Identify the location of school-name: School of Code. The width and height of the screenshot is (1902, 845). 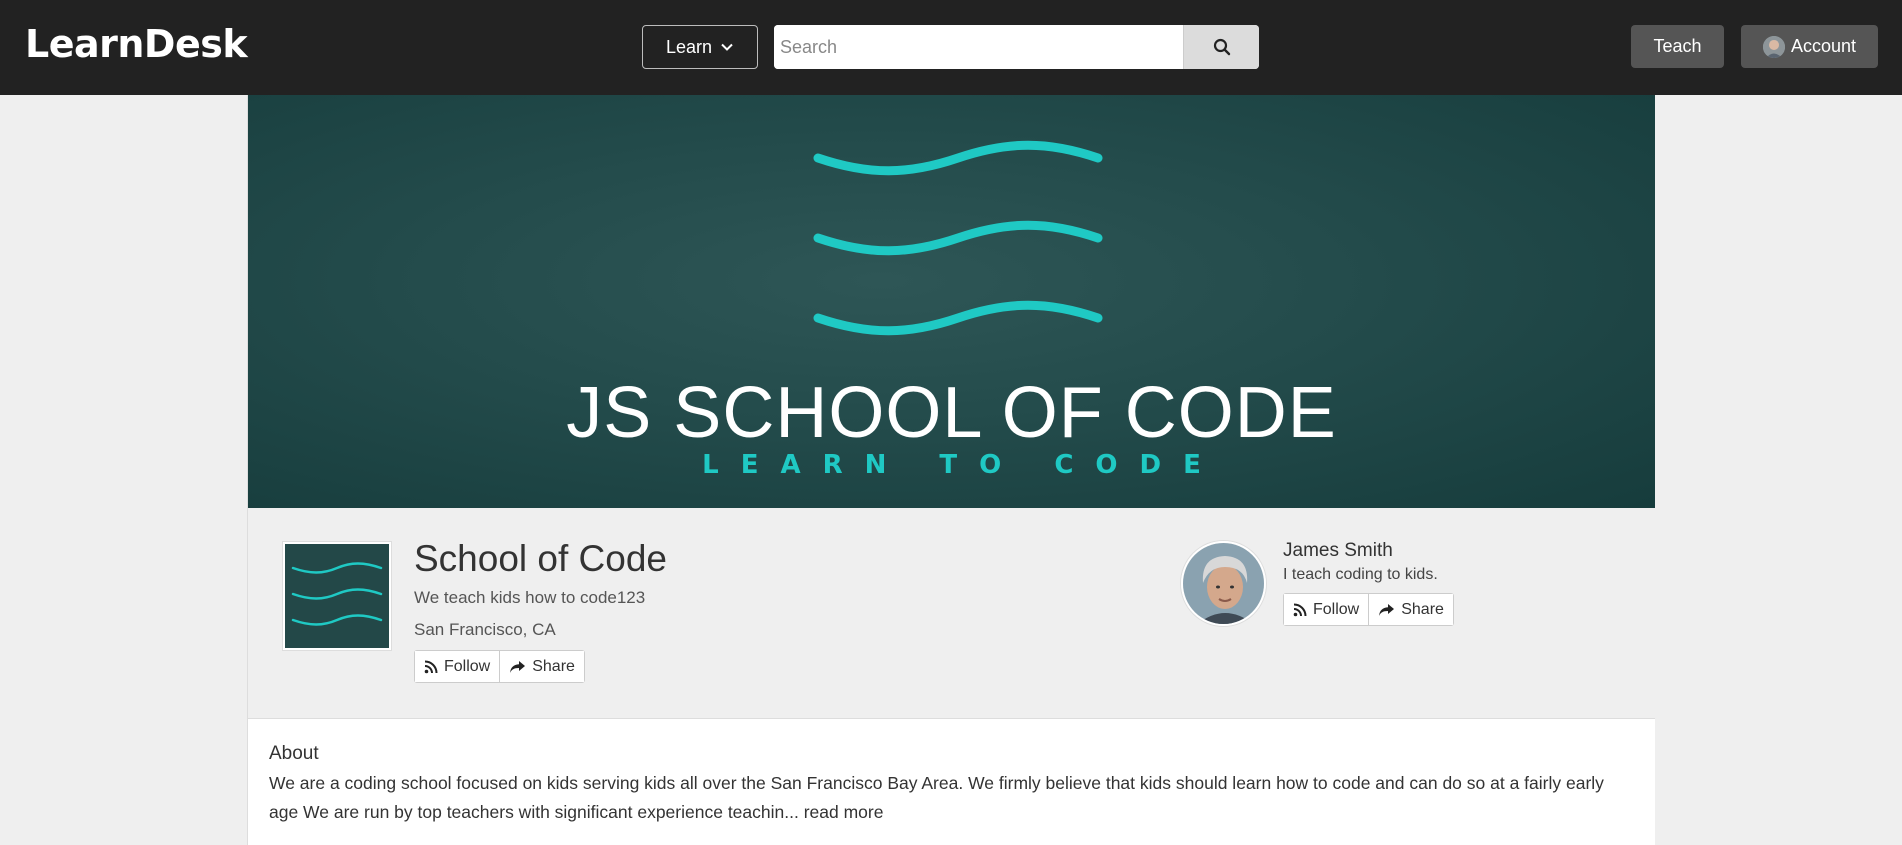
(540, 559).